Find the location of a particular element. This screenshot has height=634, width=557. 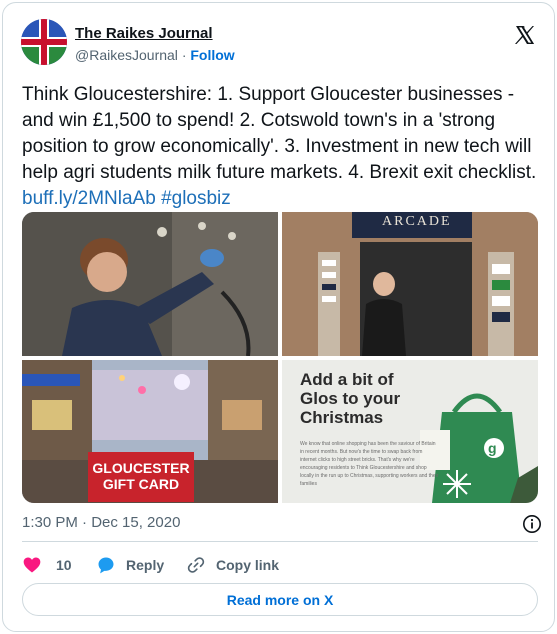

divider is located at coordinates (280, 541).